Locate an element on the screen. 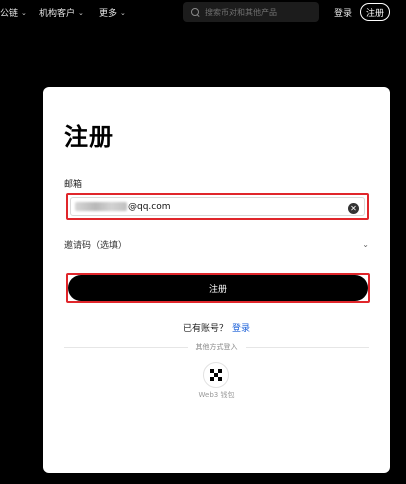 Image resolution: width=406 pixels, height=484 pixels. other-methods-text: 其他方式登入 is located at coordinates (216, 347).